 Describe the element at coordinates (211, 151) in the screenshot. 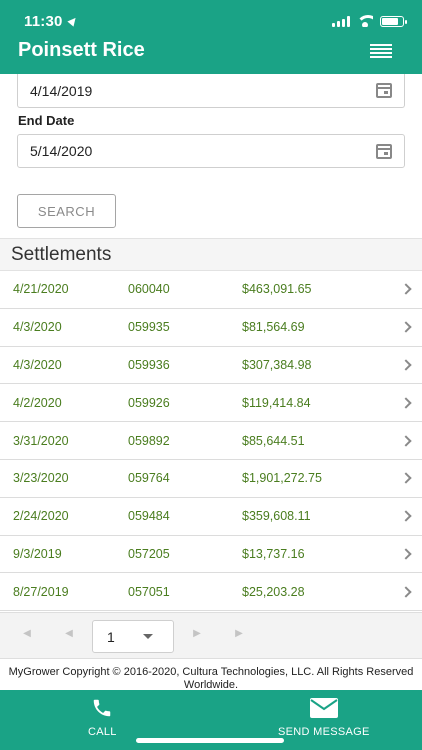

I see `end-date-field: 5/14/2020` at that location.